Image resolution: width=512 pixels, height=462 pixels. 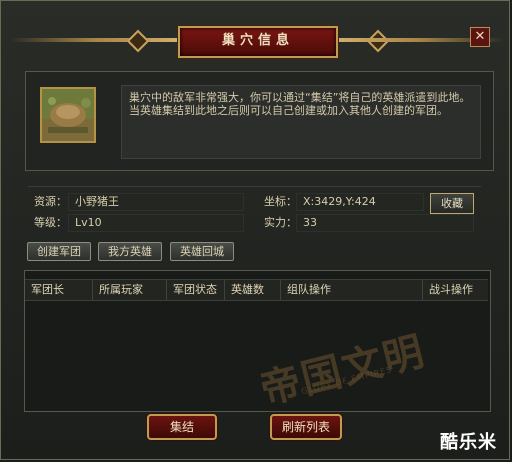 I want to click on level-label: 等级：, so click(x=50, y=222).